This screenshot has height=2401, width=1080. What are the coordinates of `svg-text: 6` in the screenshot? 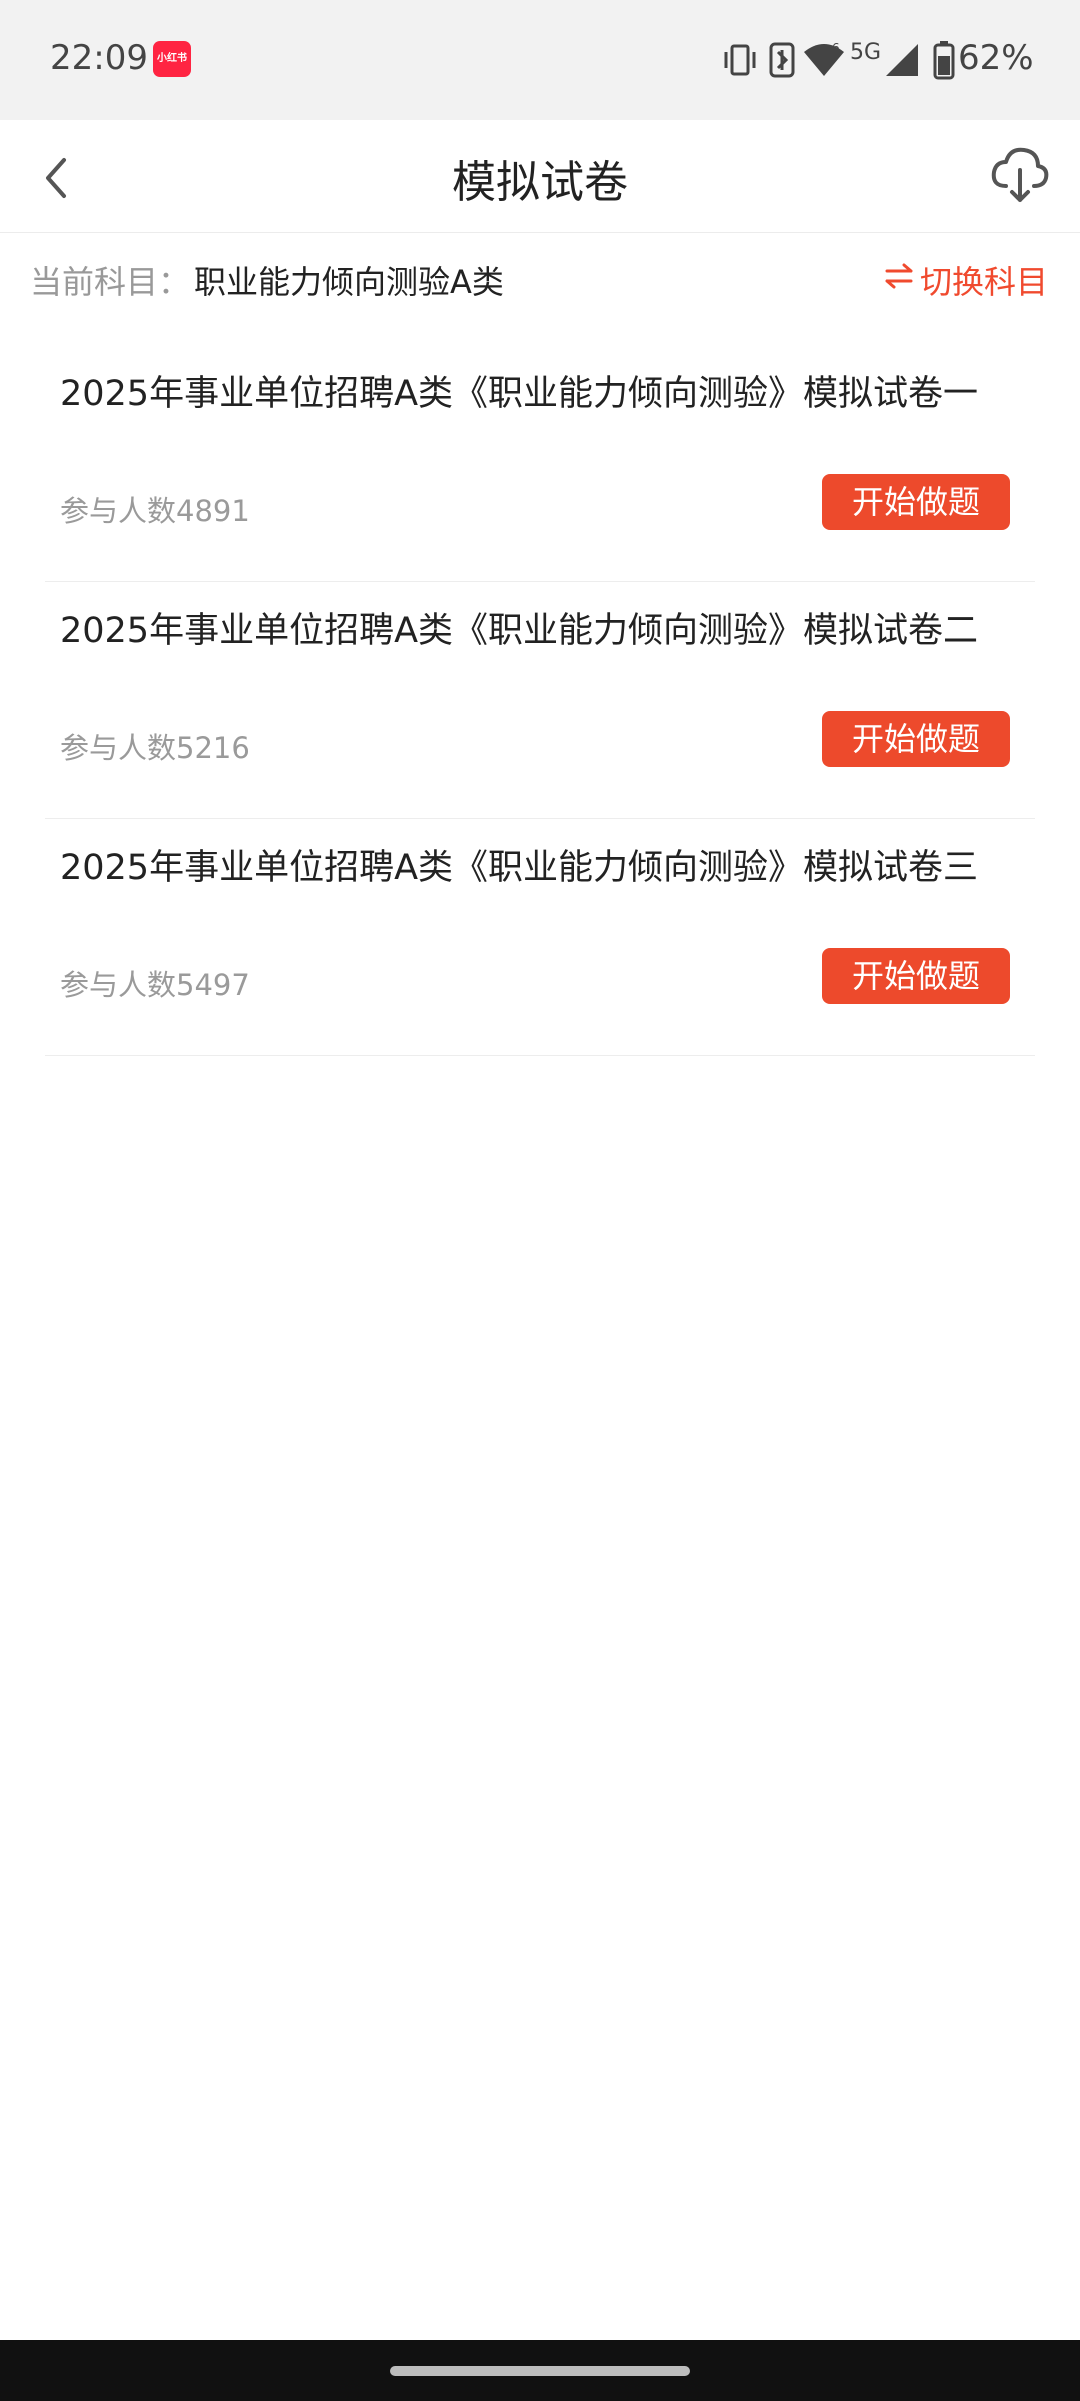 It's located at (836, 48).